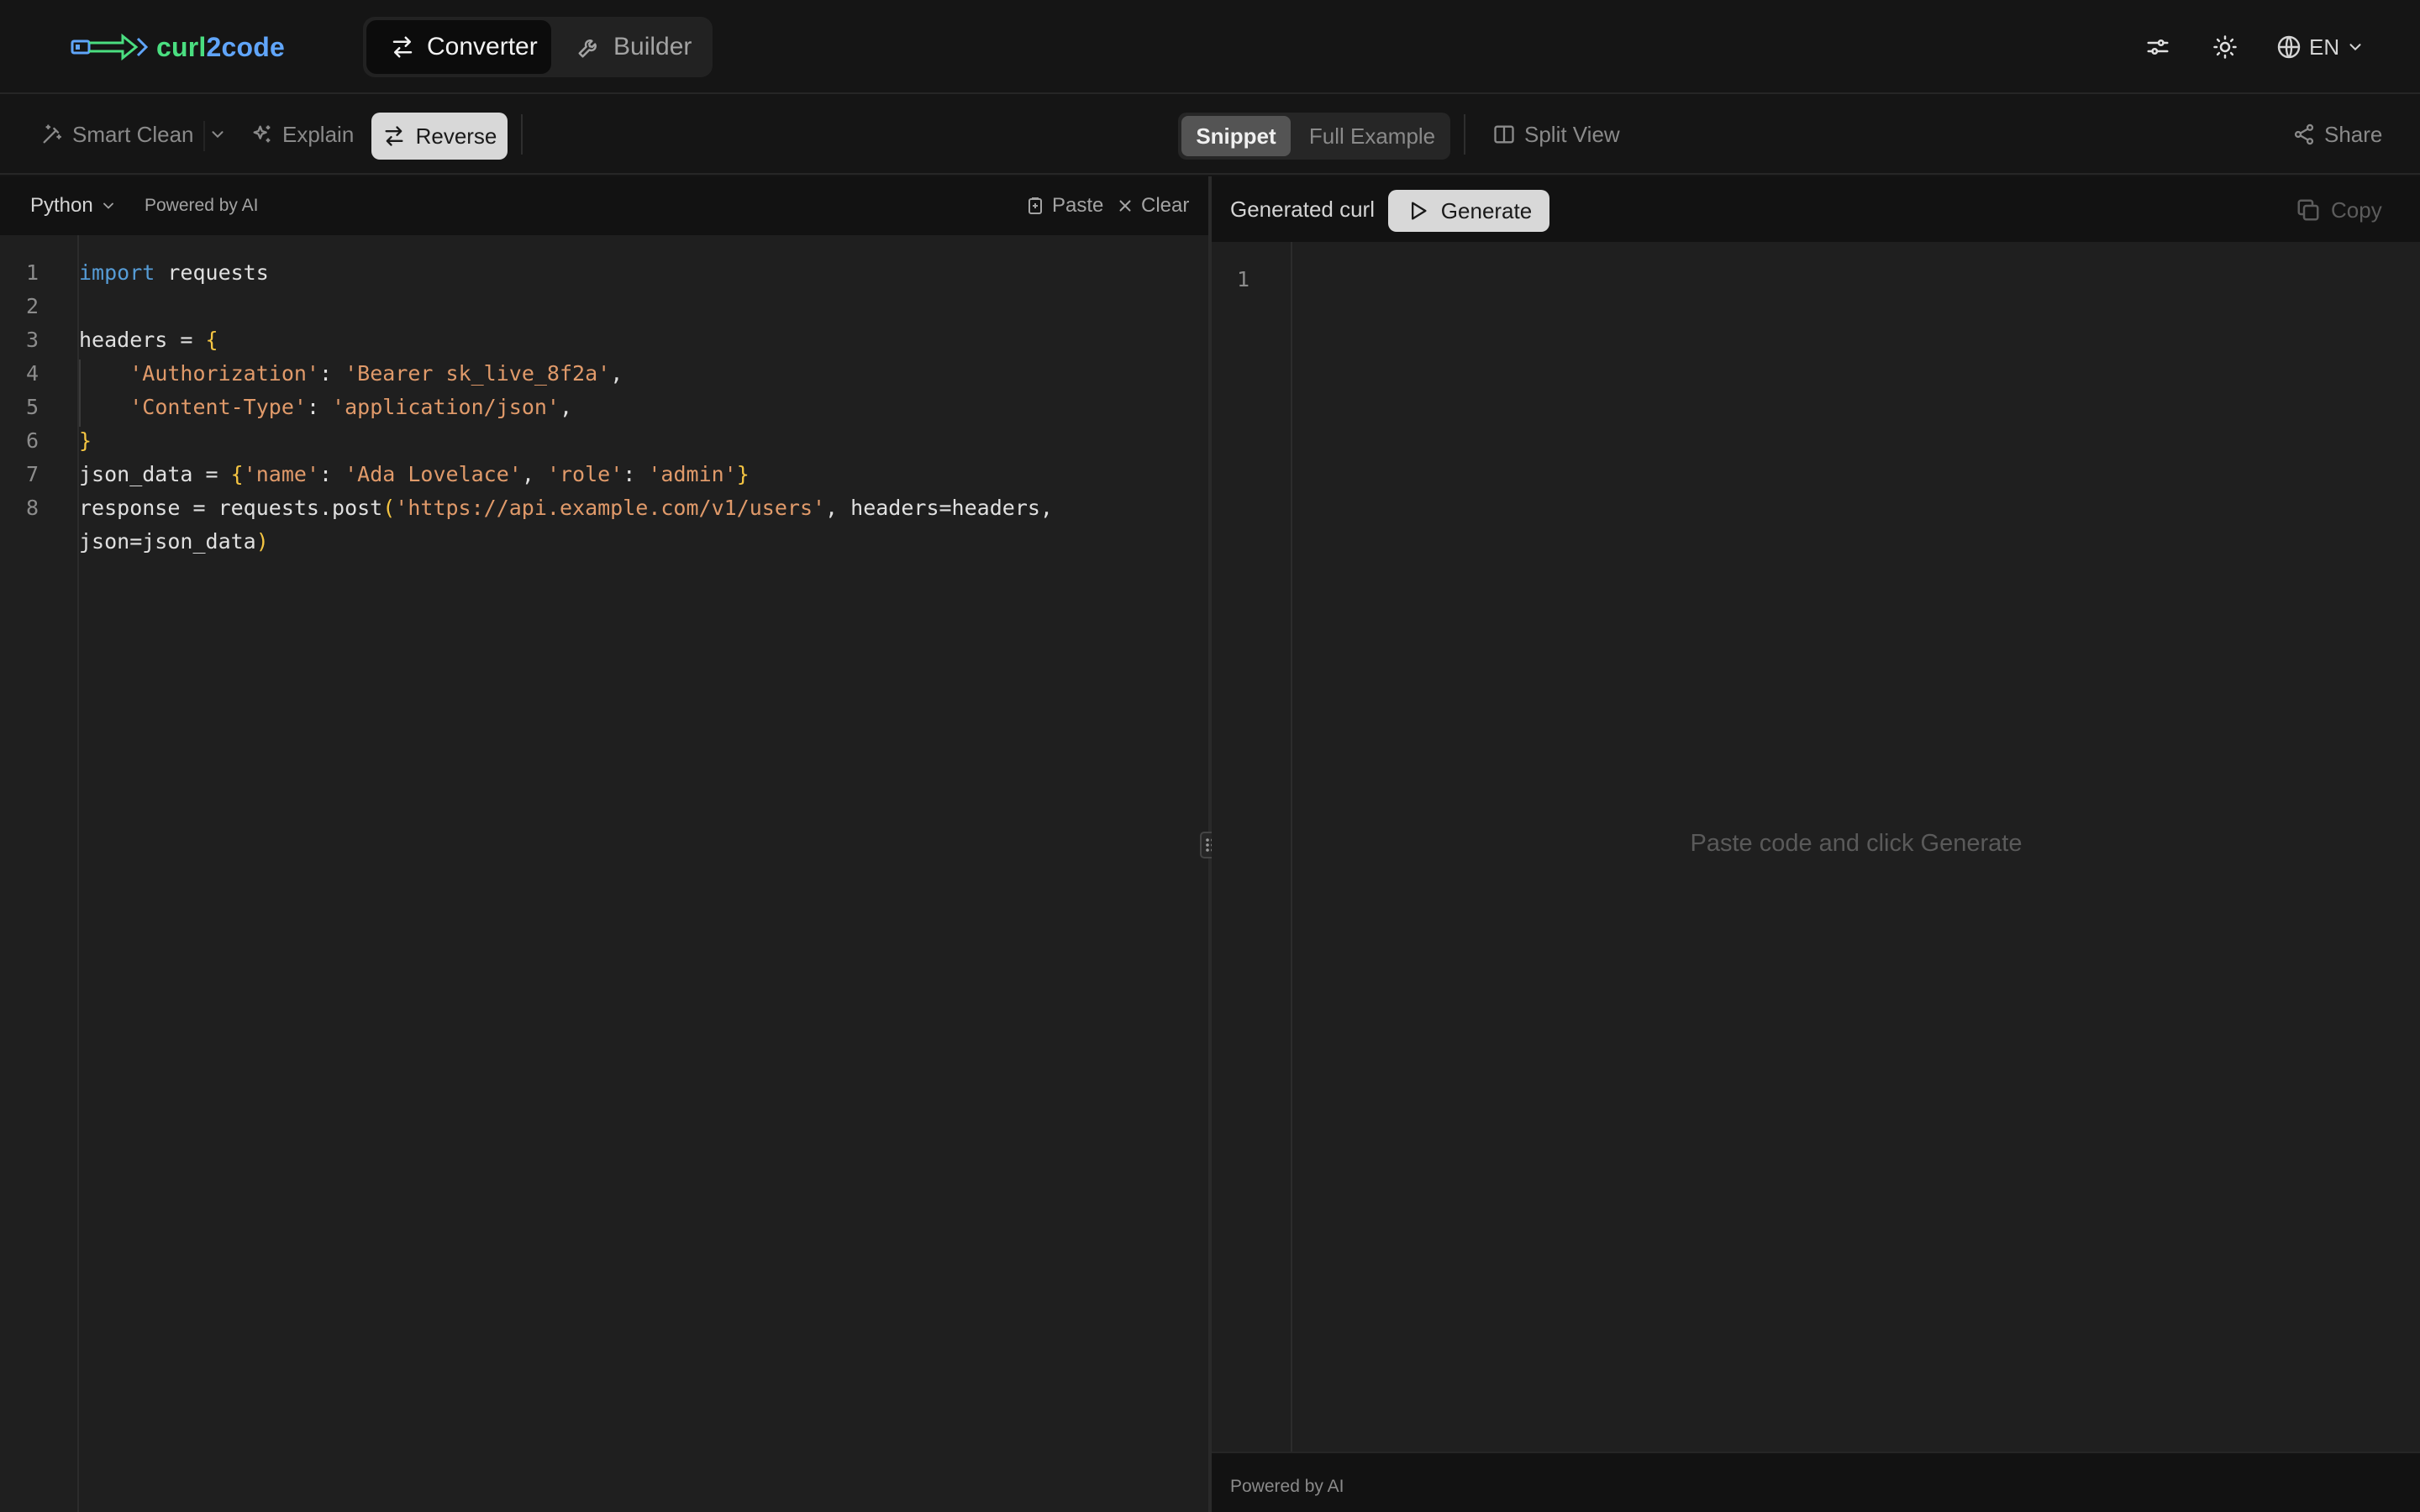 This screenshot has width=2420, height=1512. I want to click on generate-button: Generate, so click(1468, 211).